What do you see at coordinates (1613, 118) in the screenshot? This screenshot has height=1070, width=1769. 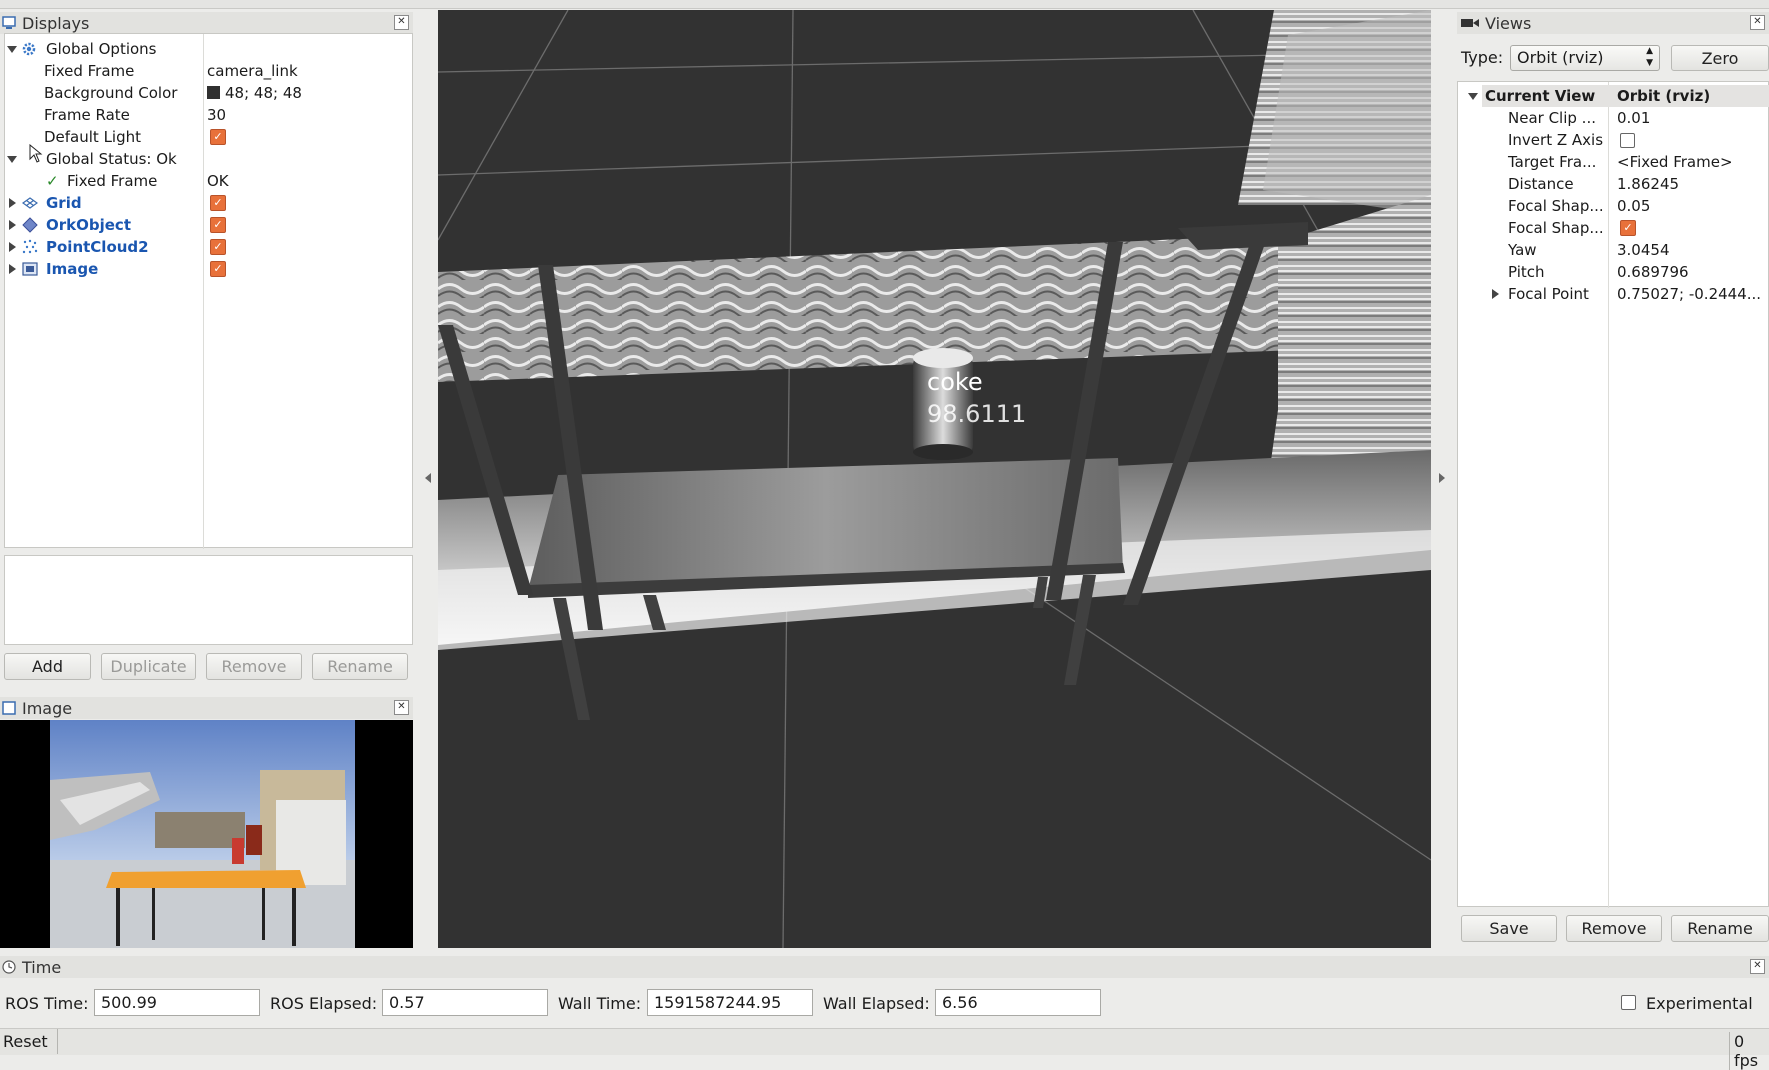 I see `prop-row-near-clip: Near Clip ... 0.01` at bounding box center [1613, 118].